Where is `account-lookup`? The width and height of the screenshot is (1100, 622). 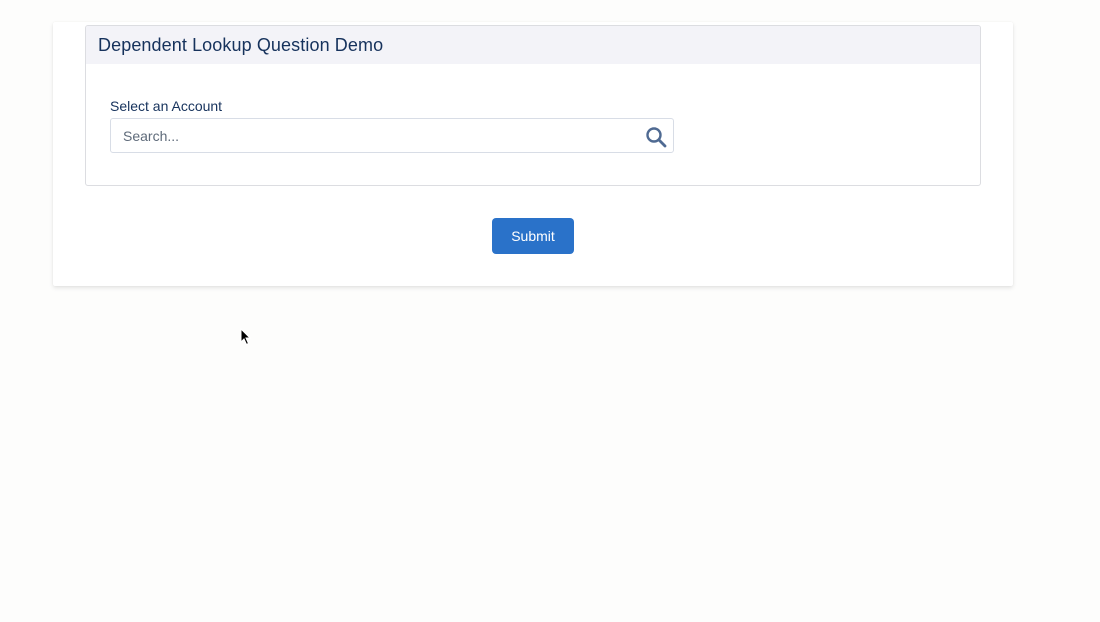 account-lookup is located at coordinates (392, 135).